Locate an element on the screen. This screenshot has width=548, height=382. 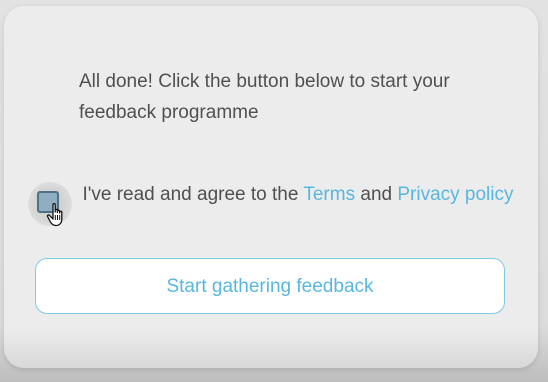
start-gathering-feedback-button: Start gathering feedback is located at coordinates (270, 286).